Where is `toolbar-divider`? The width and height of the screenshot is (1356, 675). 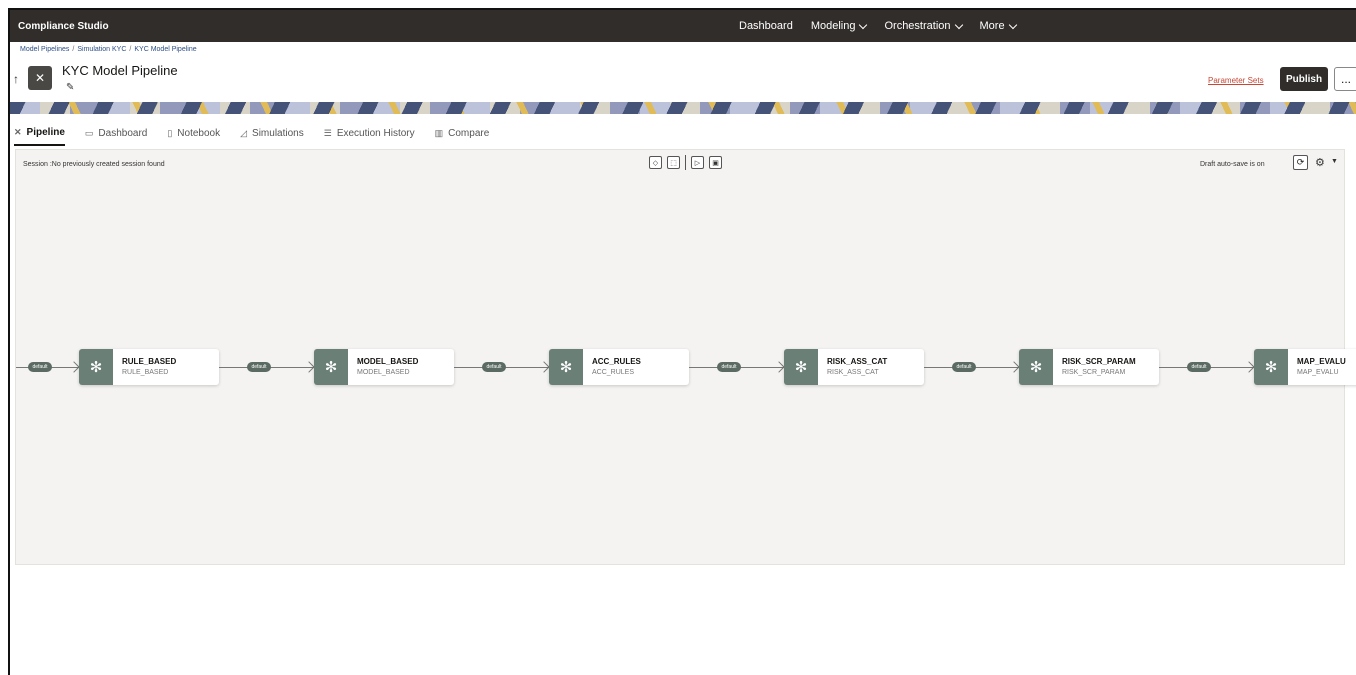 toolbar-divider is located at coordinates (685, 162).